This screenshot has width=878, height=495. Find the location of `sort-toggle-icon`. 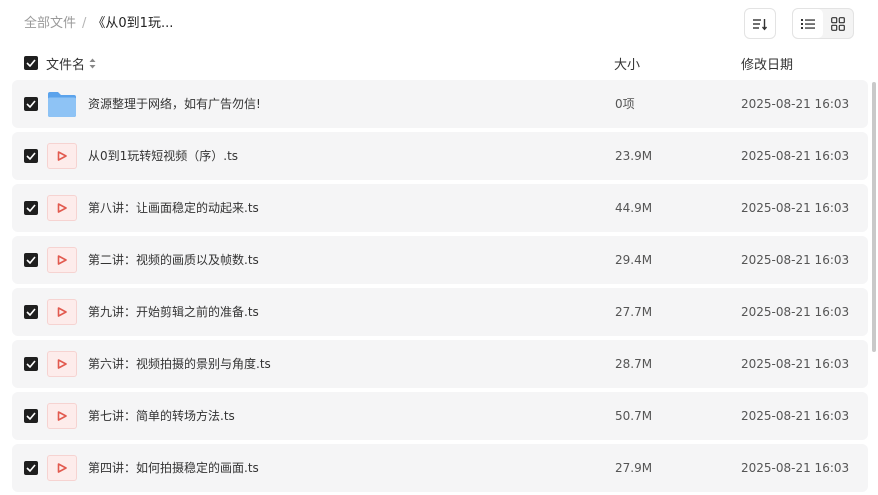

sort-toggle-icon is located at coordinates (92, 63).